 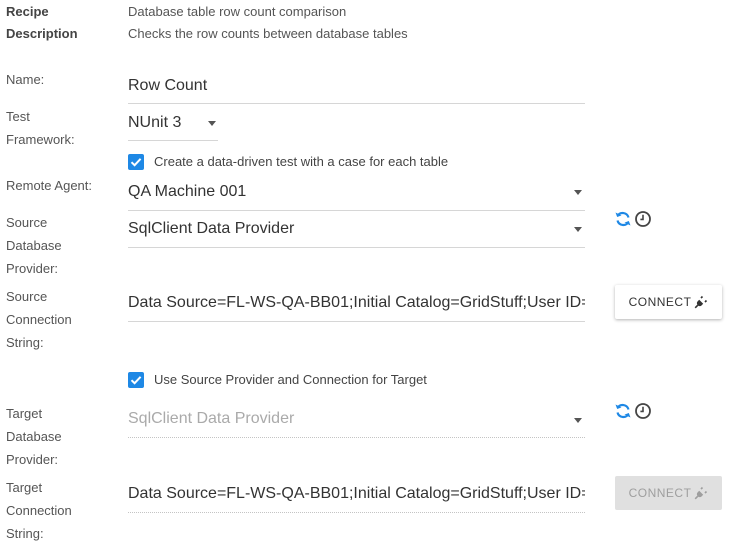 What do you see at coordinates (24, 413) in the screenshot?
I see `target-provider-label-line1: Target` at bounding box center [24, 413].